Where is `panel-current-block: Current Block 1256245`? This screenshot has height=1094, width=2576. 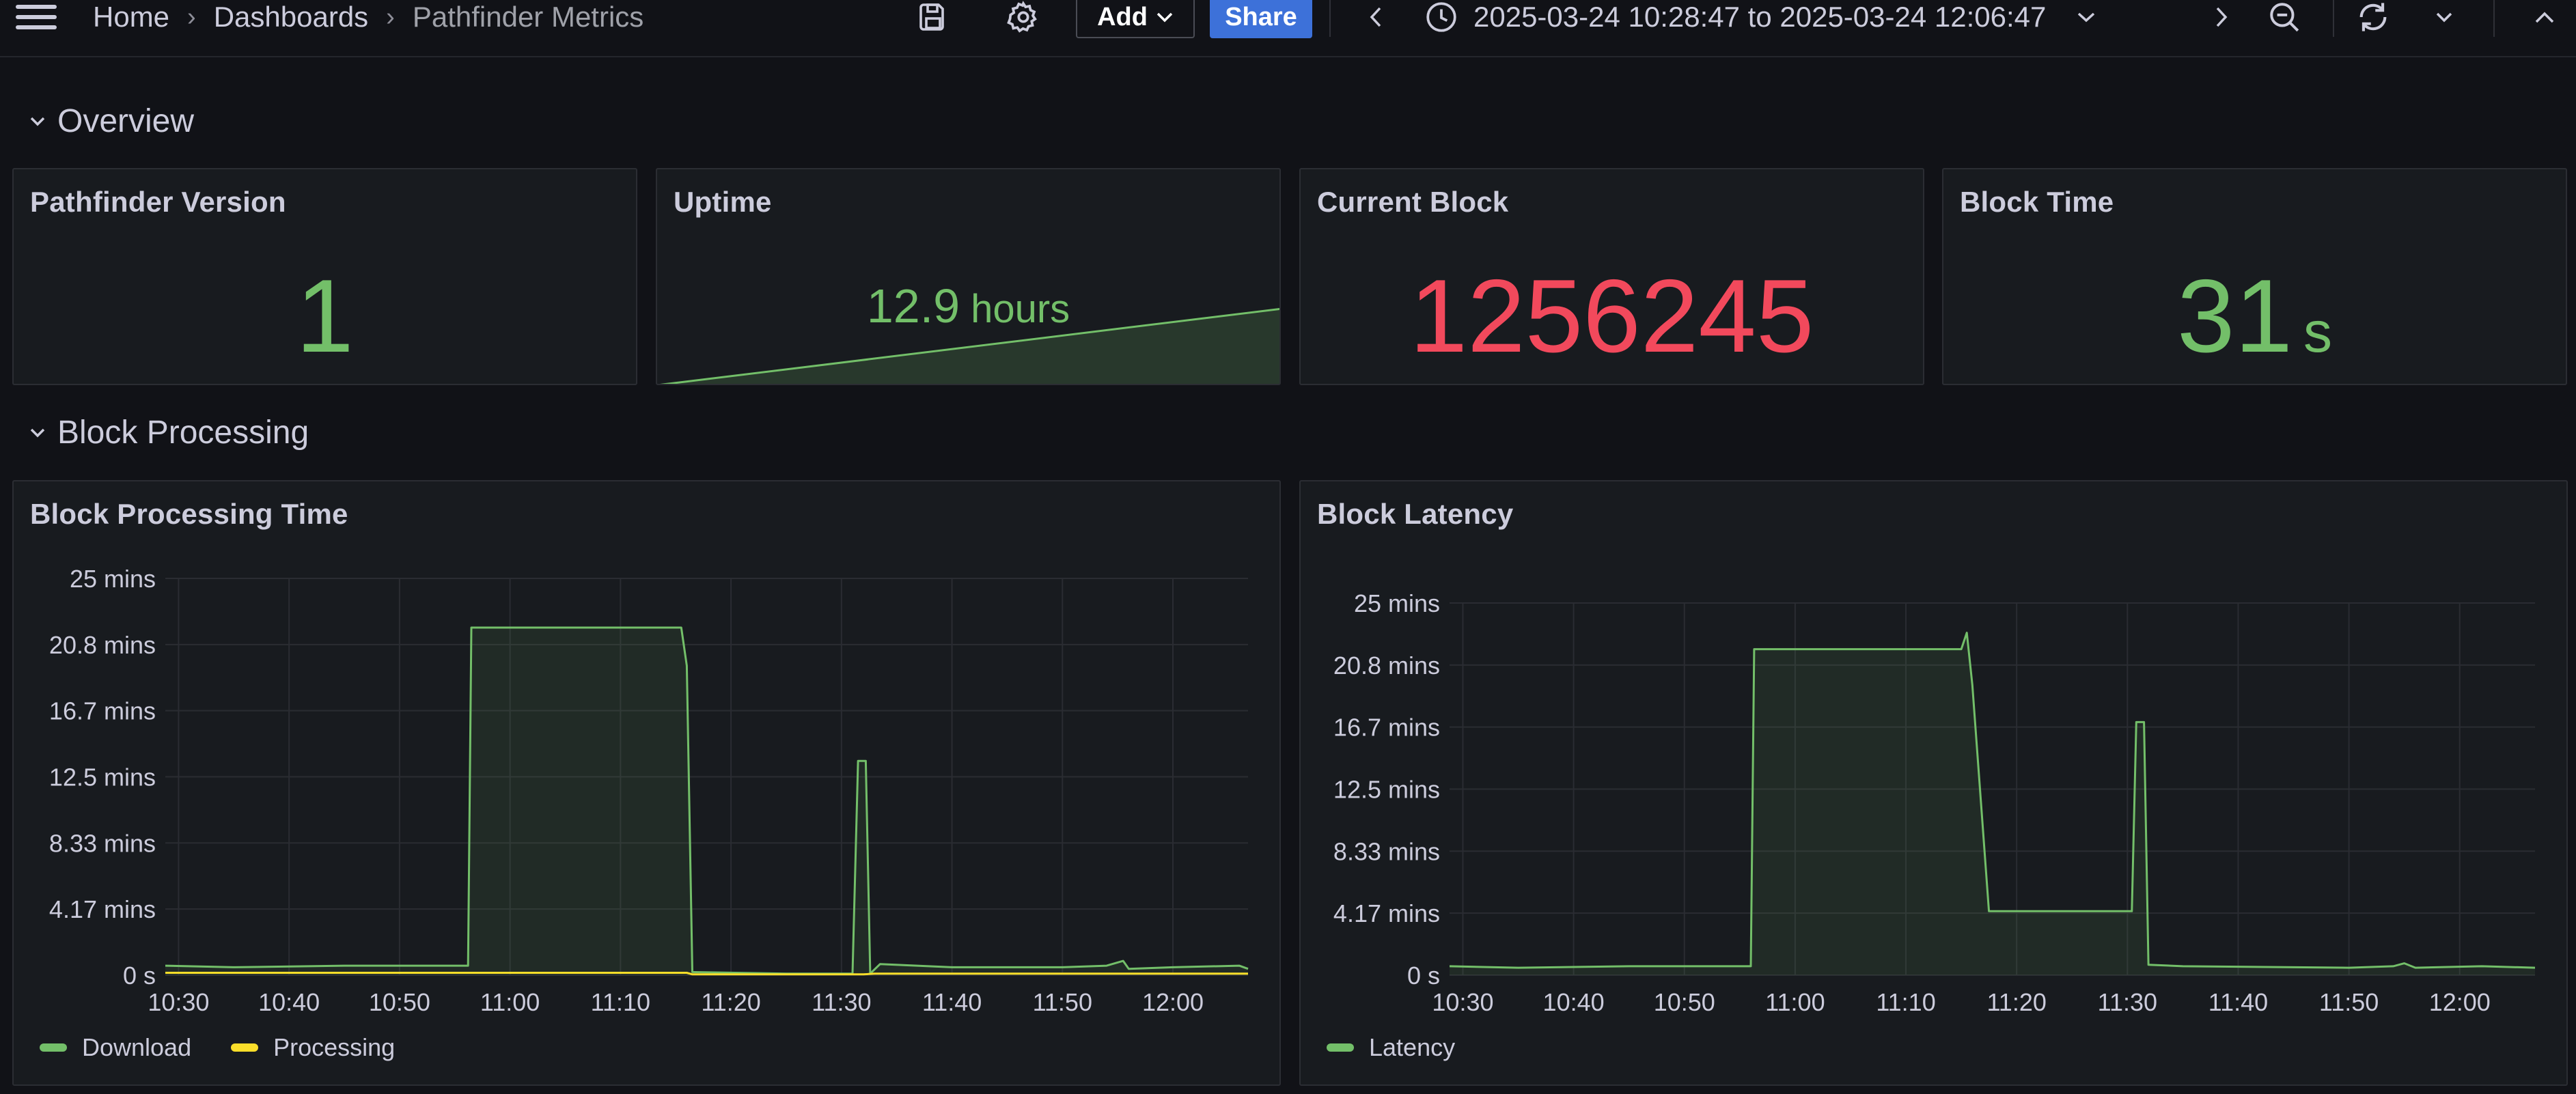
panel-current-block: Current Block 1256245 is located at coordinates (1611, 276).